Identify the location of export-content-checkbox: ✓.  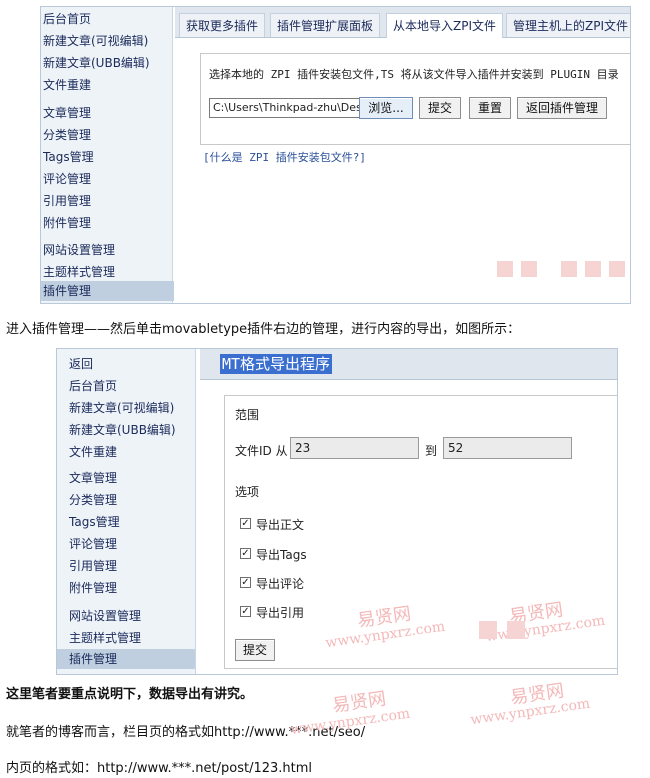
(245, 523).